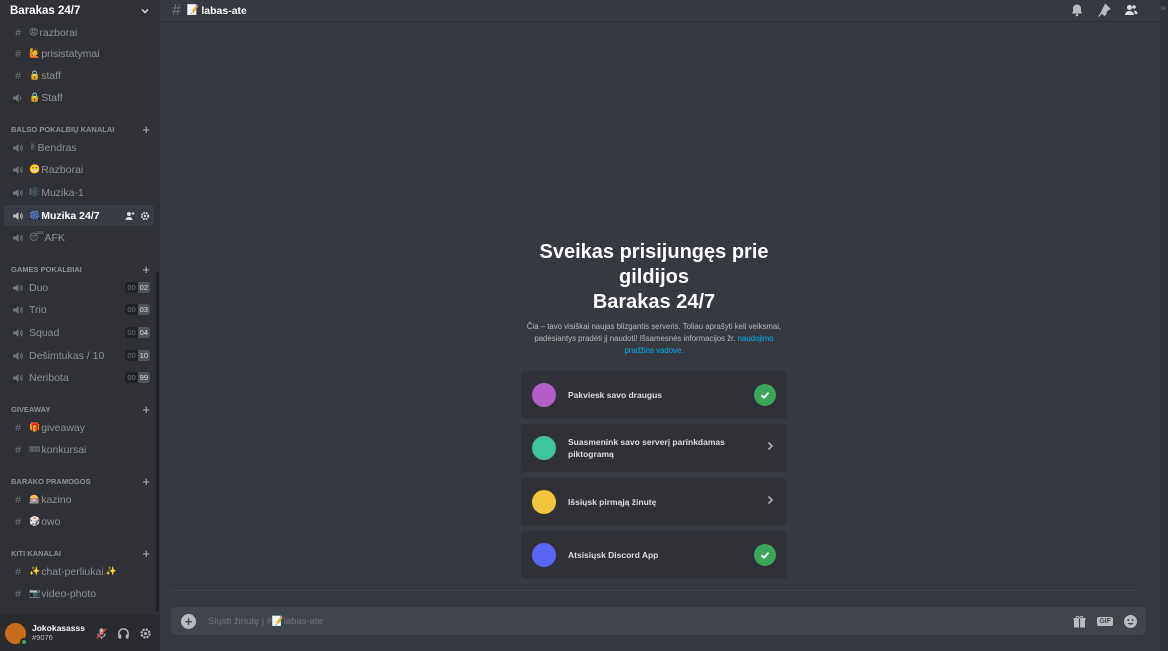 This screenshot has width=1168, height=651. I want to click on channel-razborai: # 😡 razborai, so click(79, 32).